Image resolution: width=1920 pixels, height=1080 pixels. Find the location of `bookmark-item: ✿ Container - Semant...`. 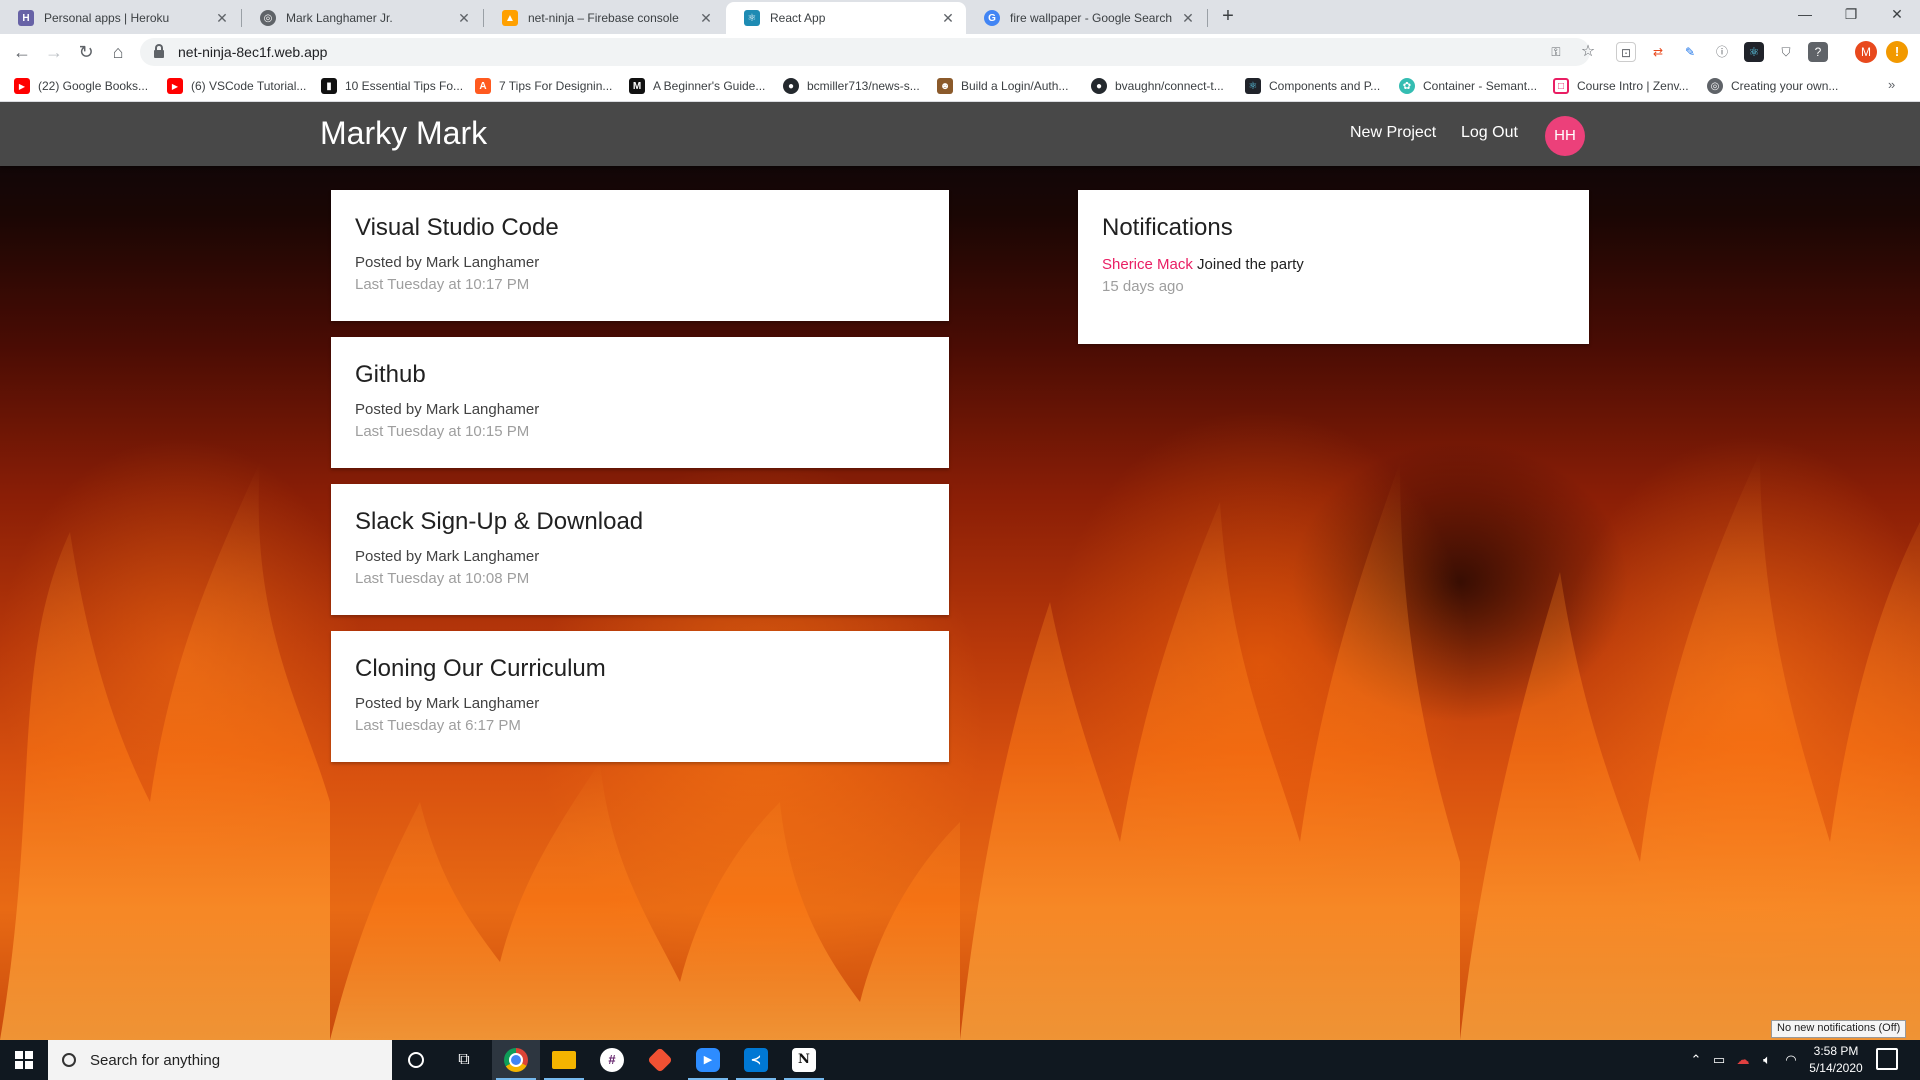

bookmark-item: ✿ Container - Semant... is located at coordinates (1468, 86).